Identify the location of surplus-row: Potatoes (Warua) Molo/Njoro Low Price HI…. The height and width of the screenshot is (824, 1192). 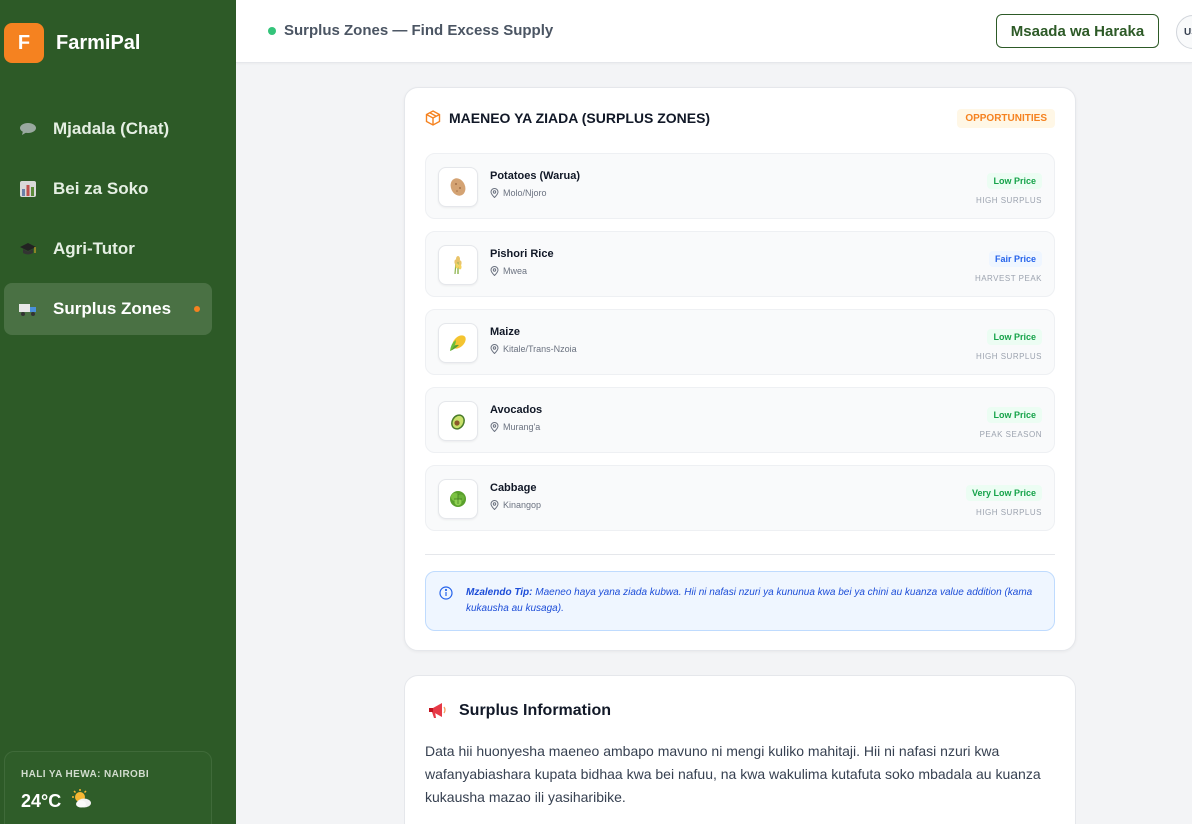
(740, 186).